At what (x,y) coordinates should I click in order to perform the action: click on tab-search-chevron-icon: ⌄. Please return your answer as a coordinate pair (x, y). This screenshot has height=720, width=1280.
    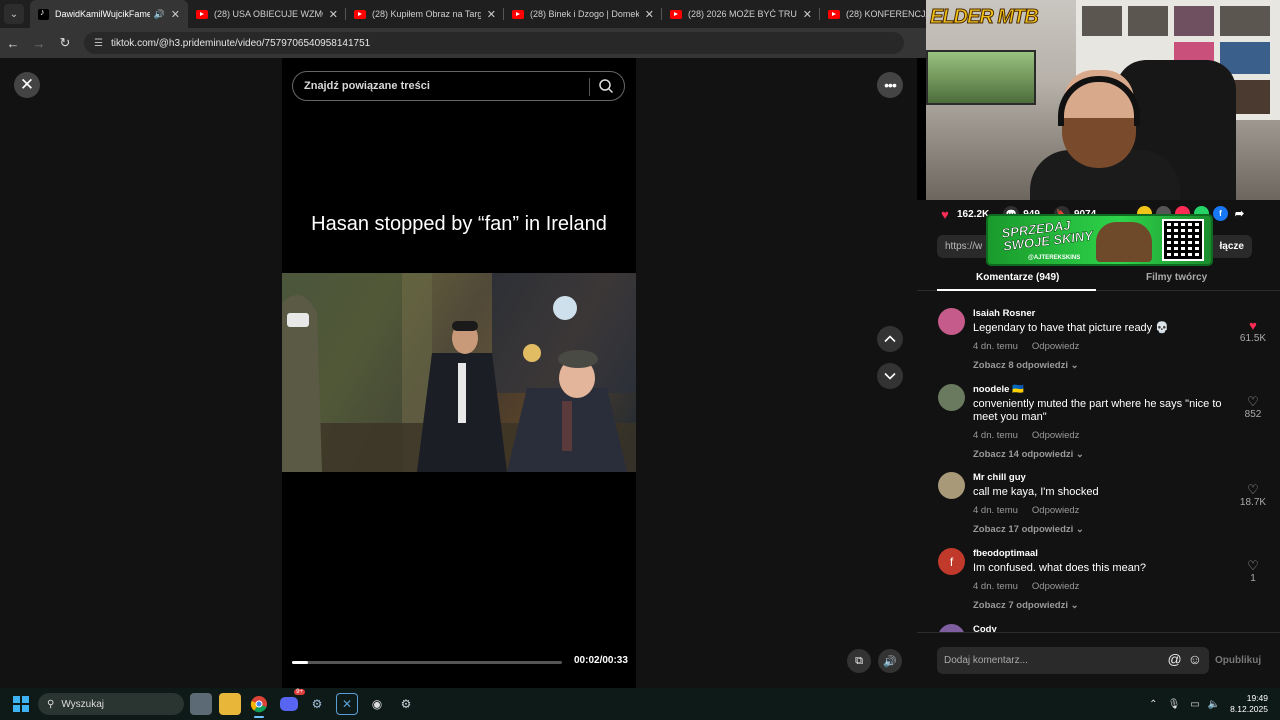
    Looking at the image, I should click on (14, 14).